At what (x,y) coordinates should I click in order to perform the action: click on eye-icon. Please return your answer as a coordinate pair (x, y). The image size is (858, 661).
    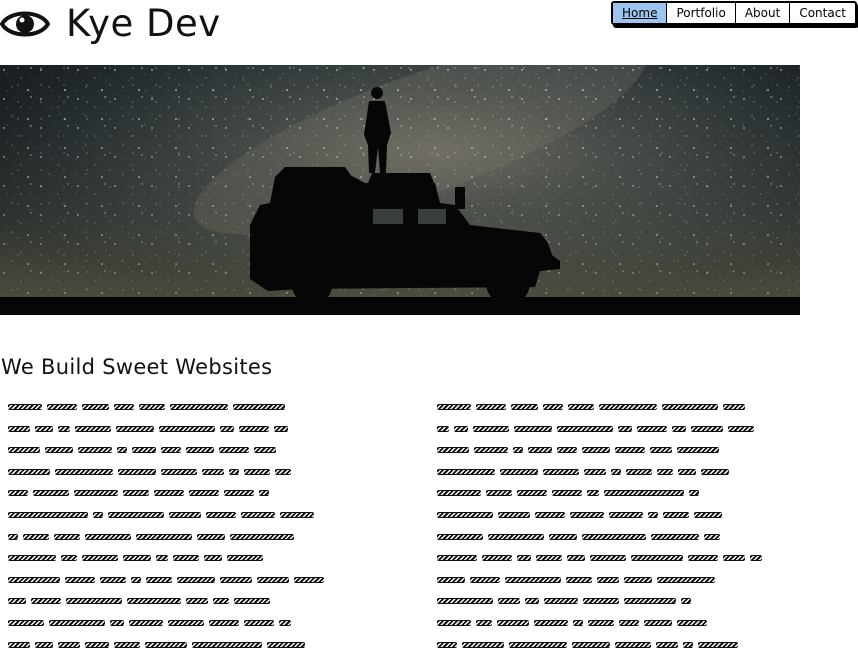
    Looking at the image, I should click on (25, 24).